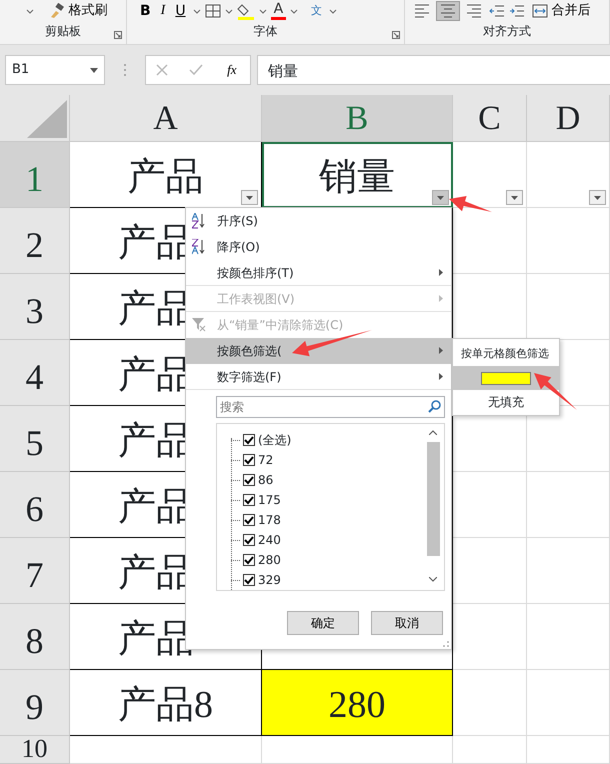  Describe the element at coordinates (505, 354) in the screenshot. I see `submenu-title: 按单元格颜色筛选` at that location.